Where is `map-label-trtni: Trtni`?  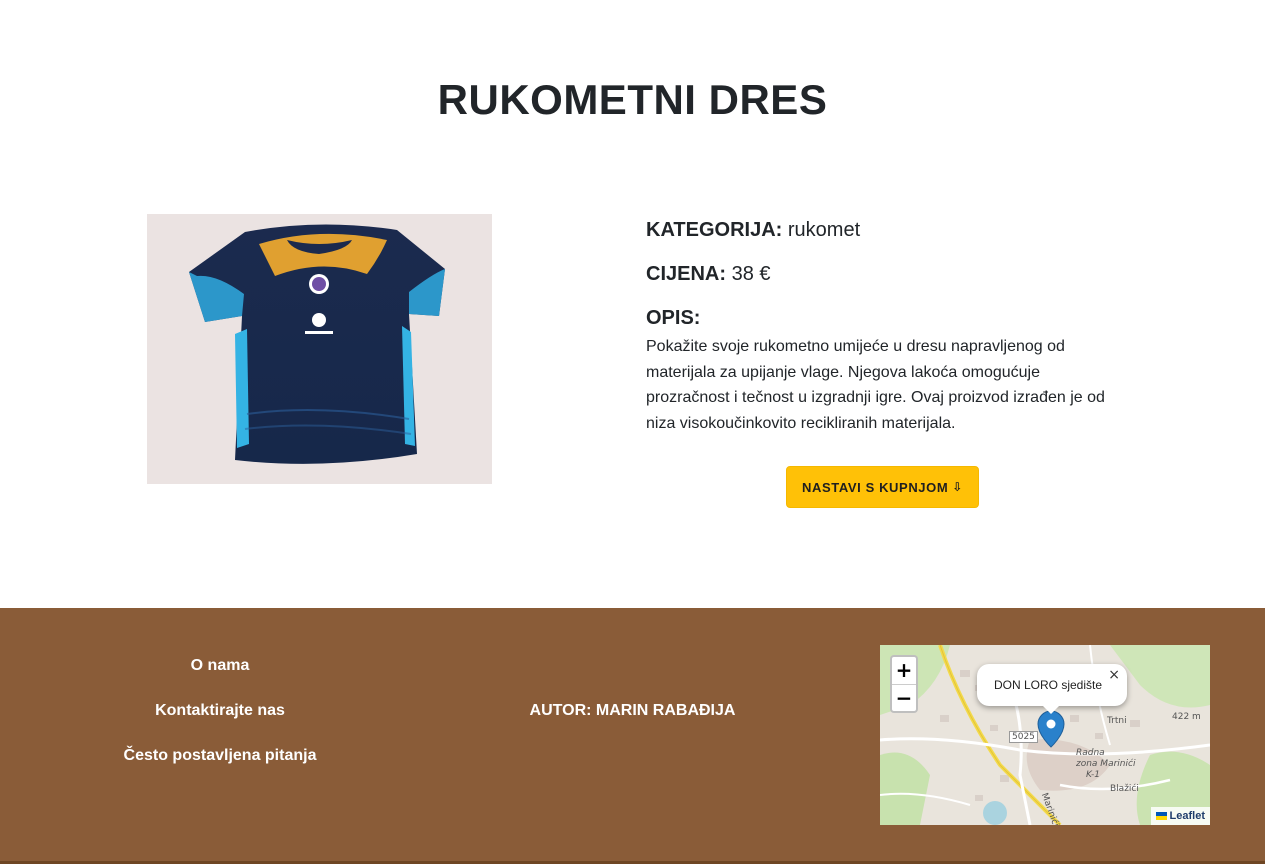 map-label-trtni: Trtni is located at coordinates (1117, 721).